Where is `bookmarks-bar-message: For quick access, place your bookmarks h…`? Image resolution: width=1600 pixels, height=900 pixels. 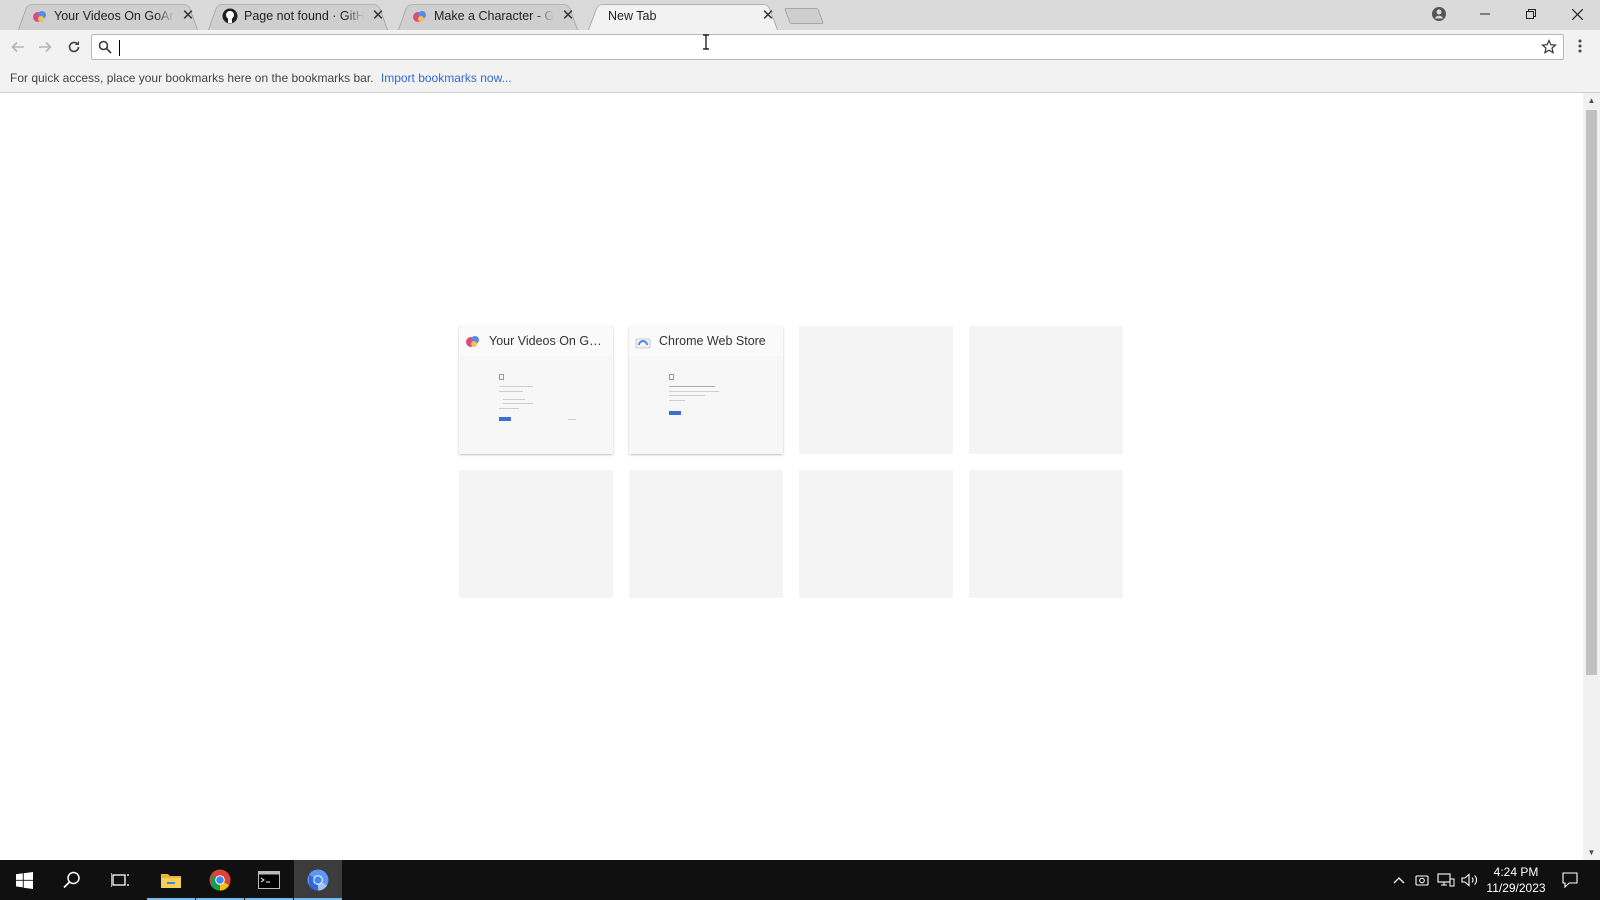
bookmarks-bar-message: For quick access, place your bookmarks h… is located at coordinates (192, 78).